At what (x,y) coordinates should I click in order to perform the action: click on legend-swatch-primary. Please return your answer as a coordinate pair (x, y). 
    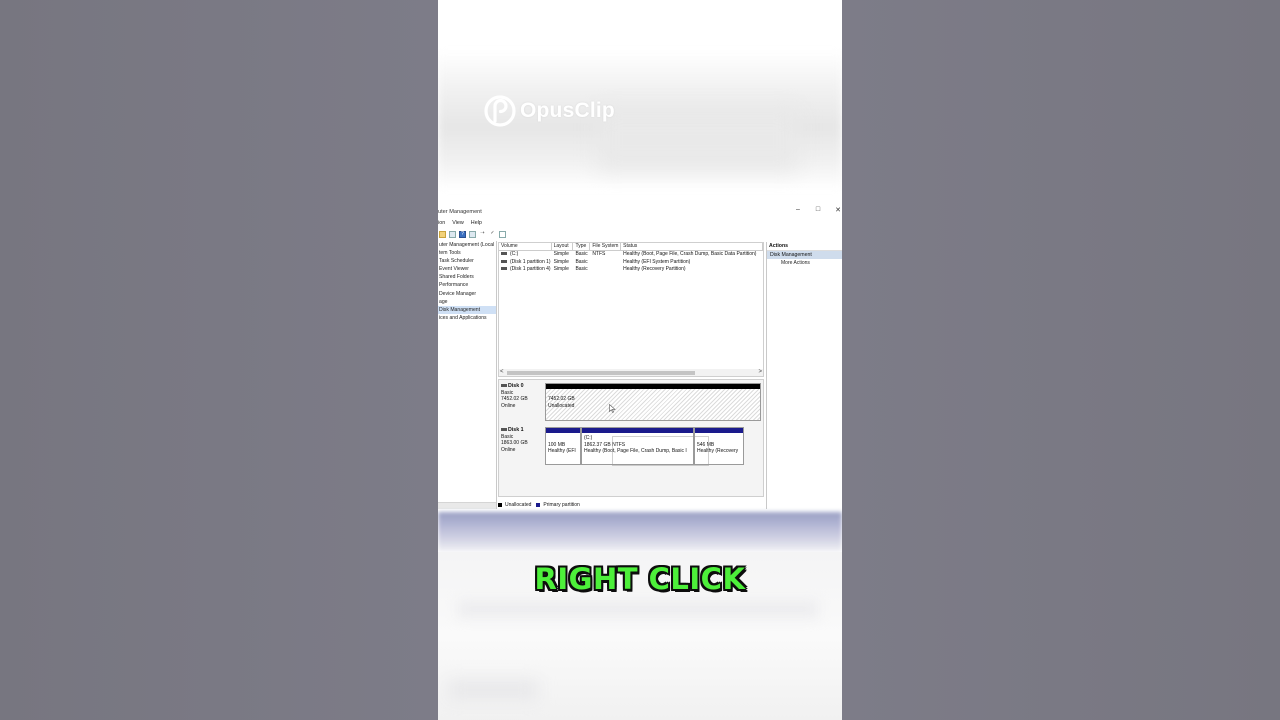
    Looking at the image, I should click on (538, 505).